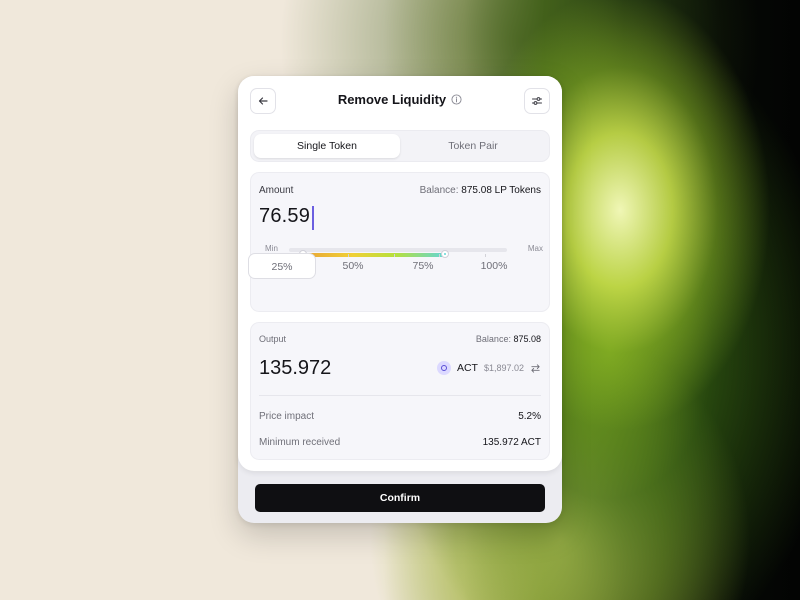 This screenshot has height=600, width=800. What do you see at coordinates (282, 266) in the screenshot?
I see `percent-25-button: 25%` at bounding box center [282, 266].